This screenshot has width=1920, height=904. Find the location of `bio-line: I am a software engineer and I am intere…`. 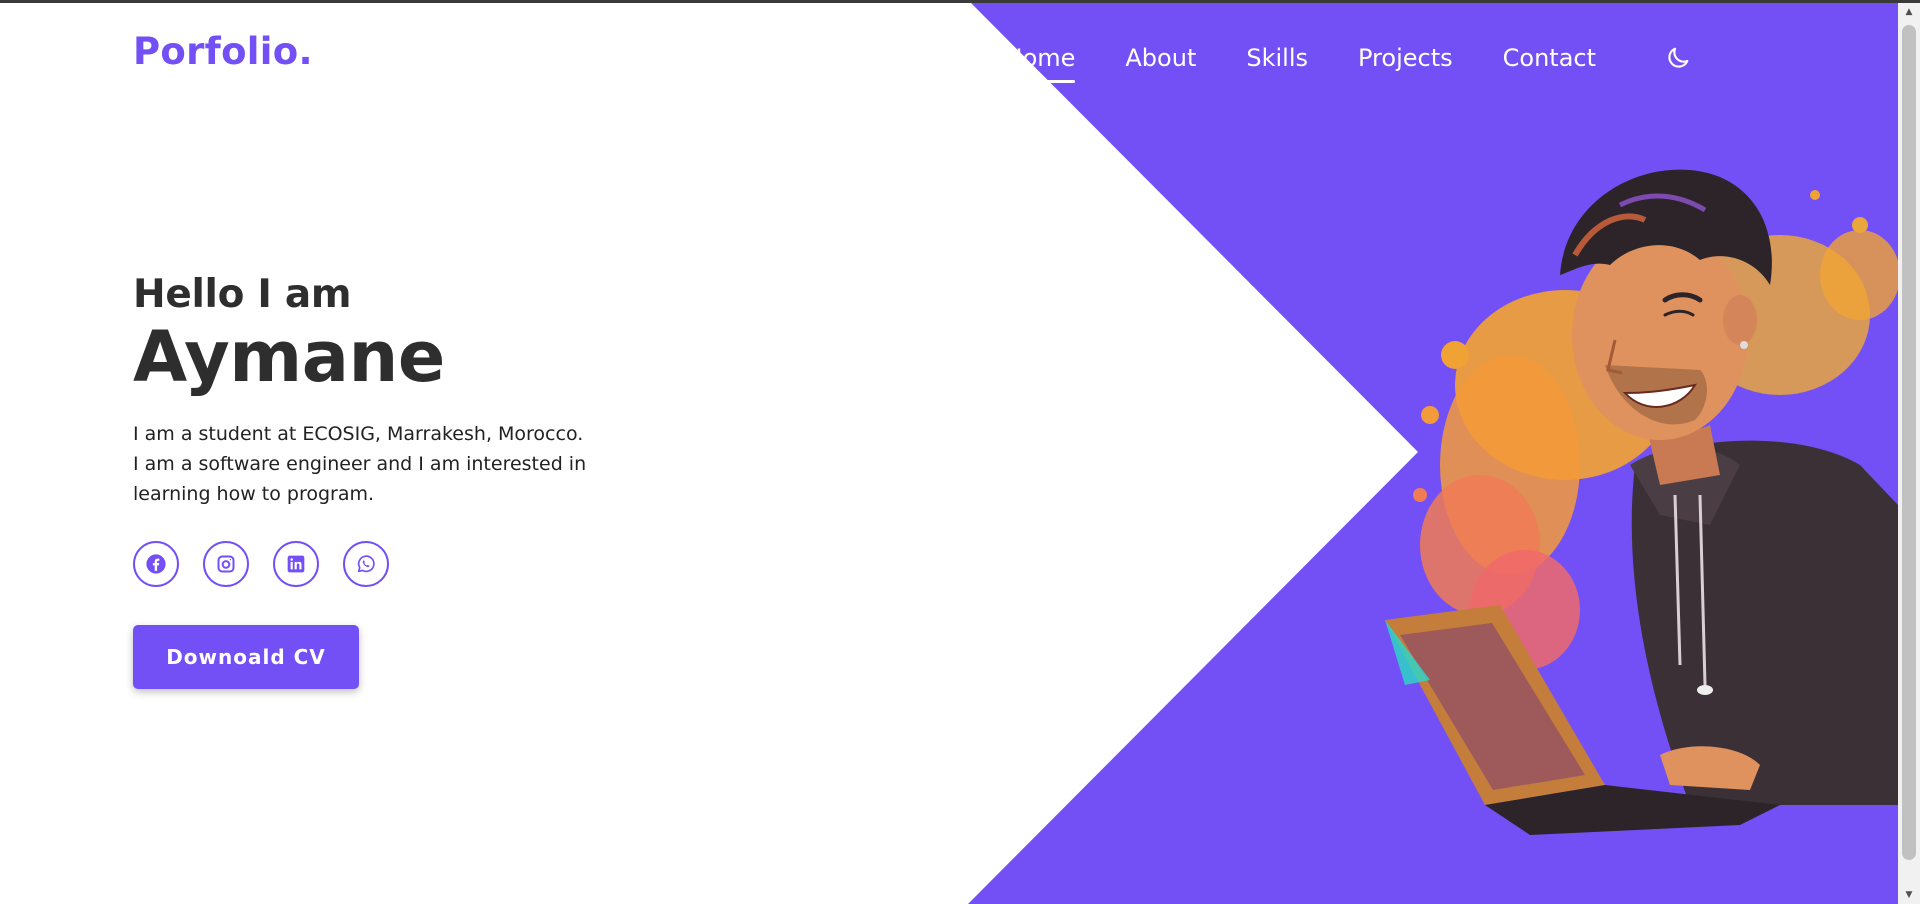

bio-line: I am a software engineer and I am intere… is located at coordinates (360, 464).